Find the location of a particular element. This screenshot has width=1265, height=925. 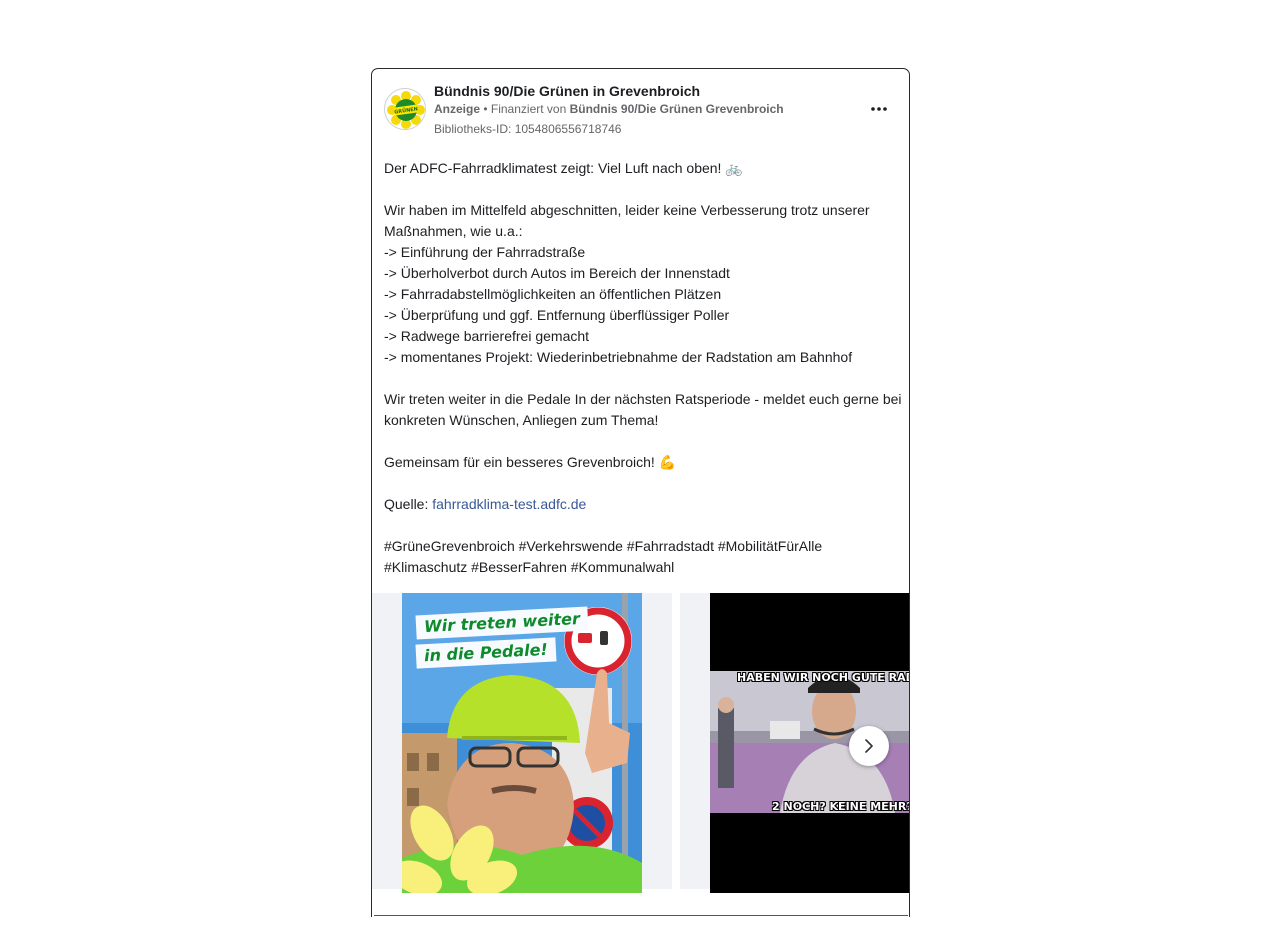

carousel-next-button is located at coordinates (869, 746).